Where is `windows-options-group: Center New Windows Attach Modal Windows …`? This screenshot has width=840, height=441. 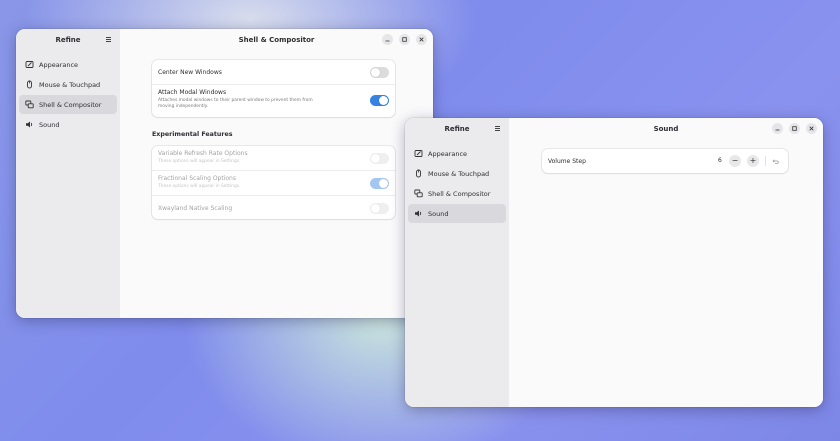 windows-options-group: Center New Windows Attach Modal Windows … is located at coordinates (273, 88).